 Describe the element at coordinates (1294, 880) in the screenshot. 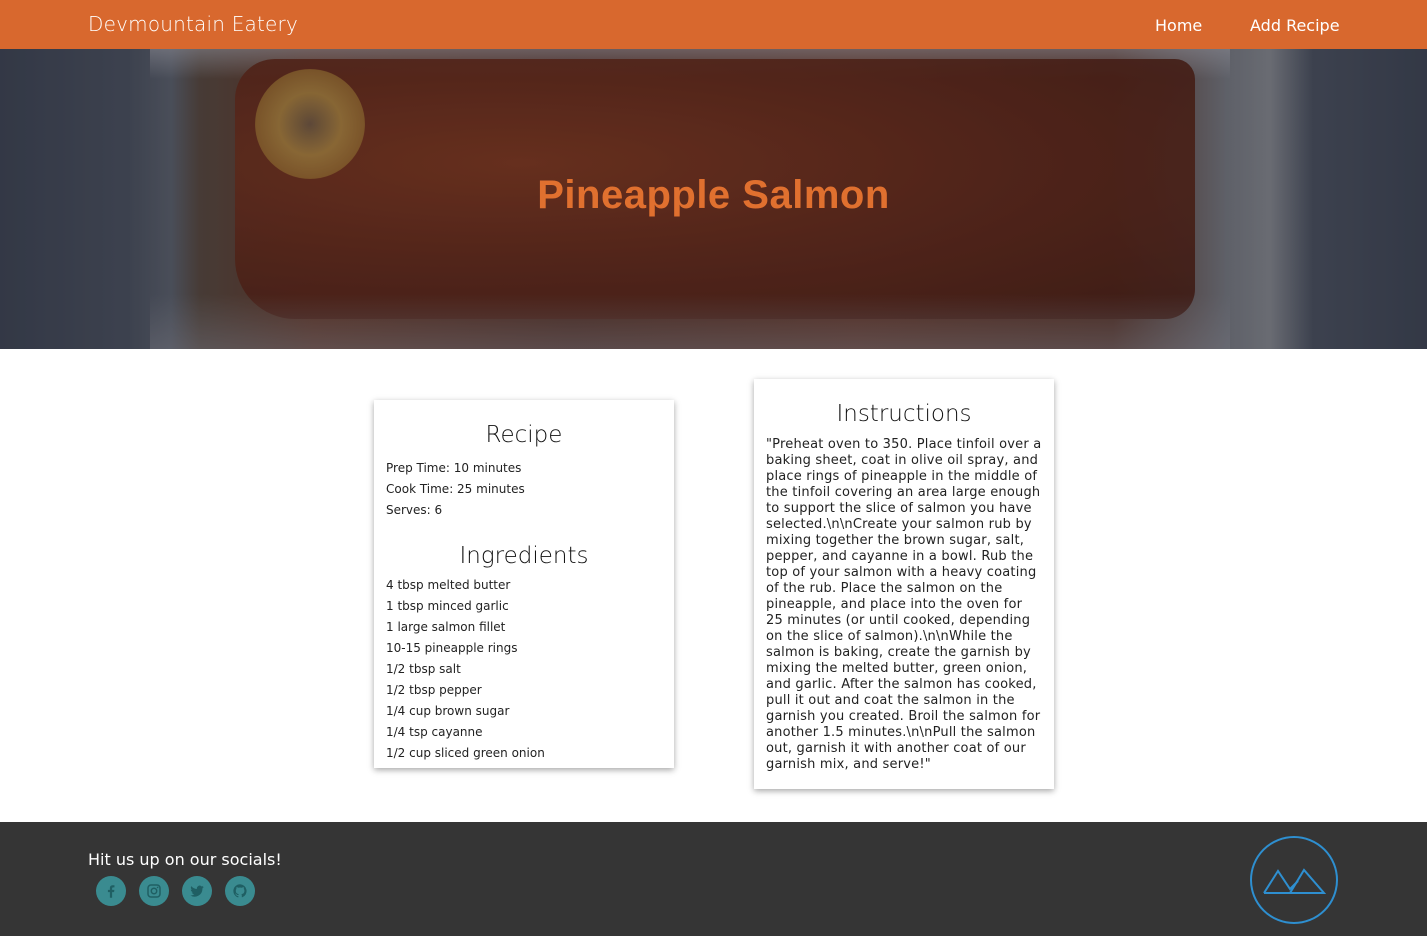

I see `mountain-logo-icon` at that location.